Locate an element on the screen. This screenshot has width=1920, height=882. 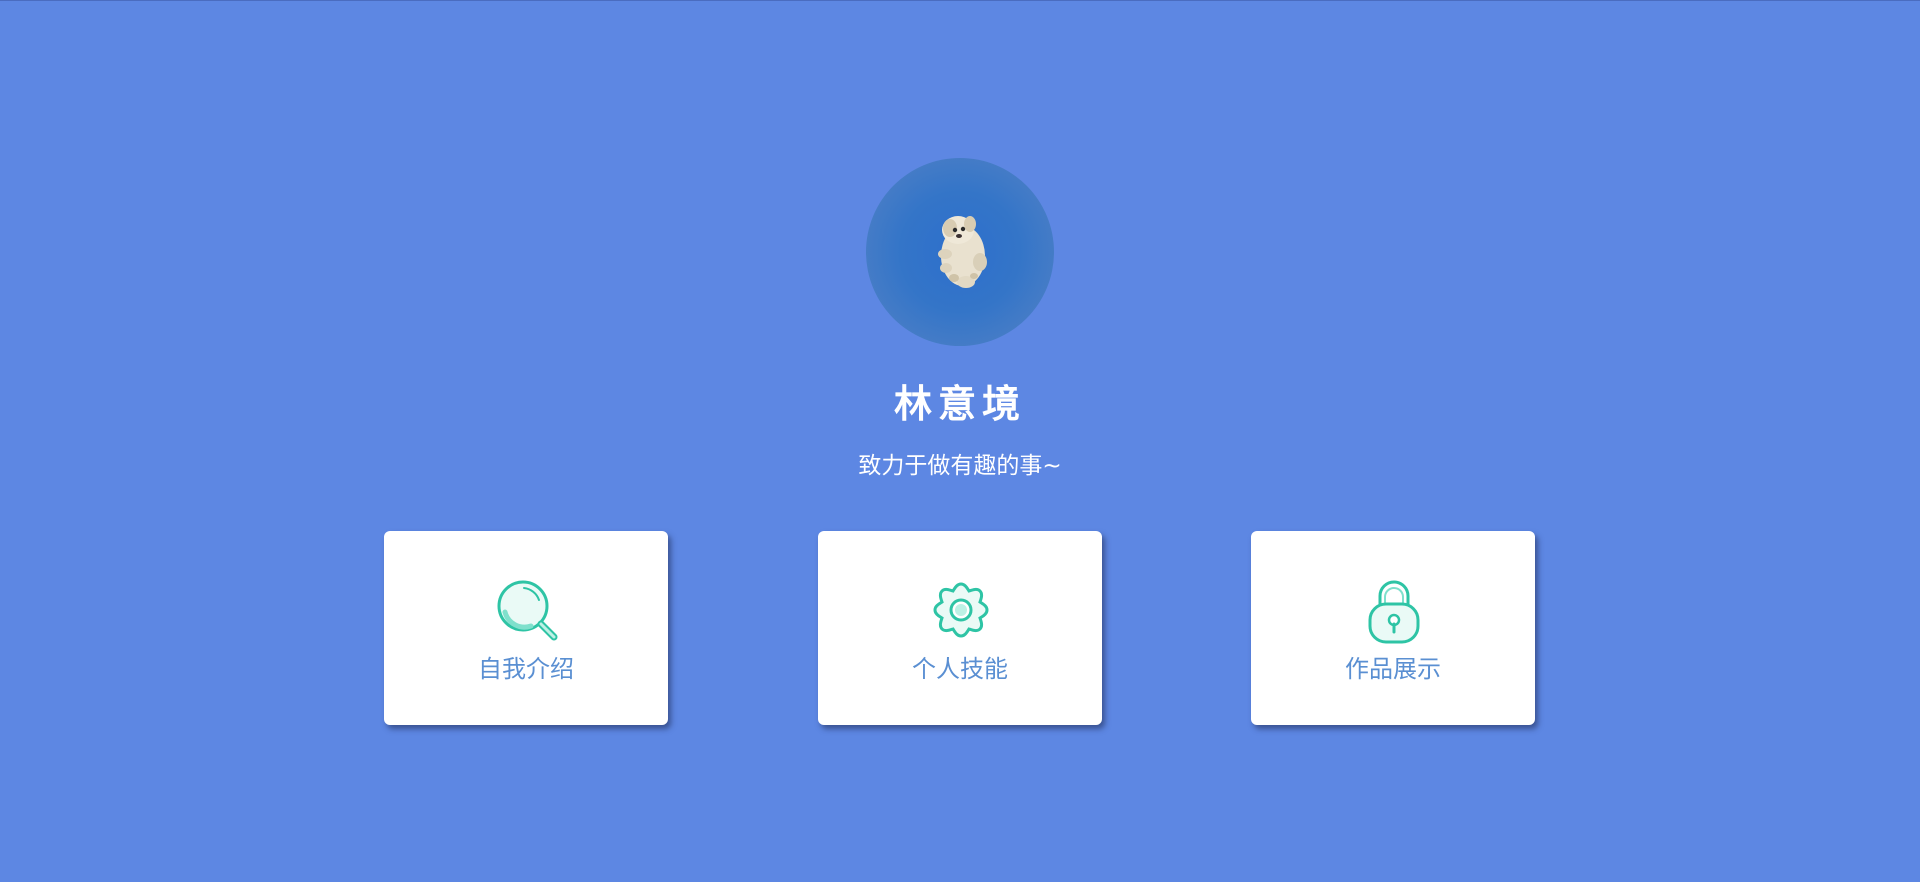
about-me-label: 自我介绍 is located at coordinates (526, 669).